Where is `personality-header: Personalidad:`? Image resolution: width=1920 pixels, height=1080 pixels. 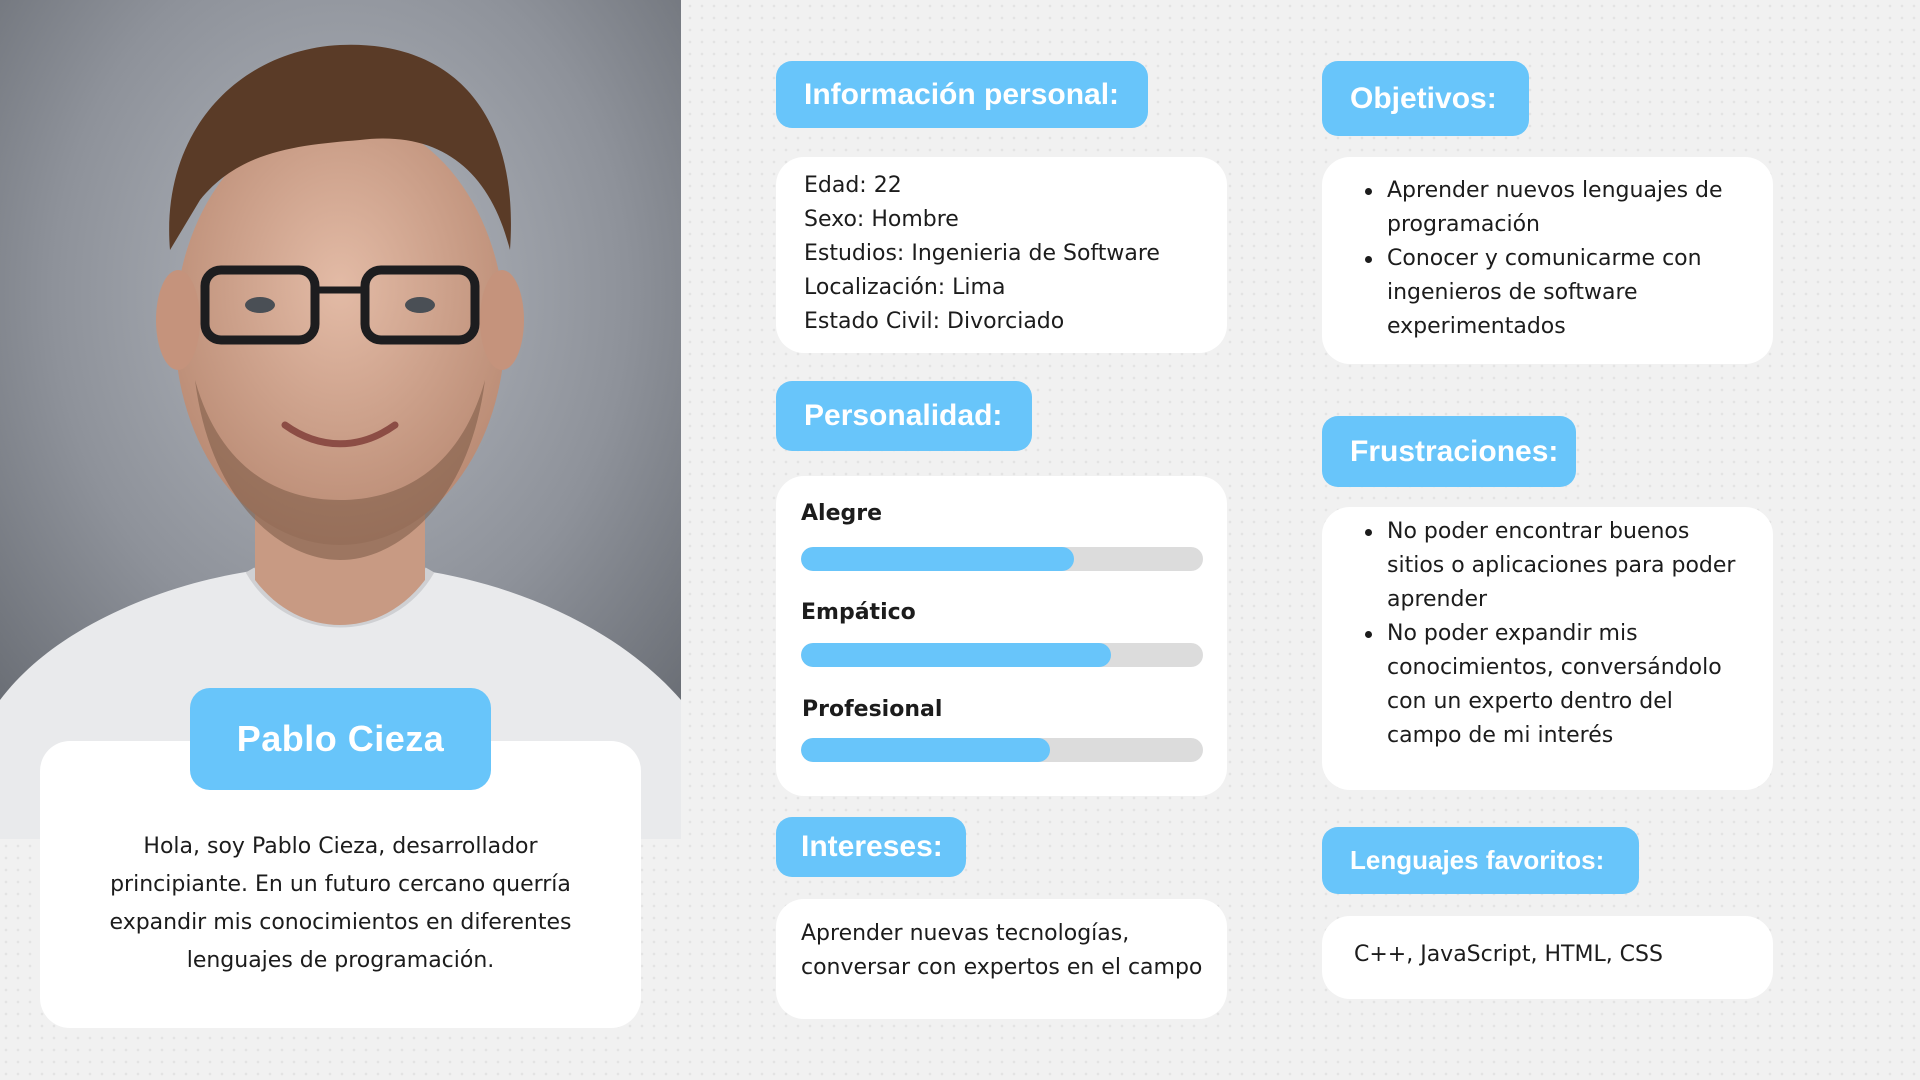 personality-header: Personalidad: is located at coordinates (904, 416).